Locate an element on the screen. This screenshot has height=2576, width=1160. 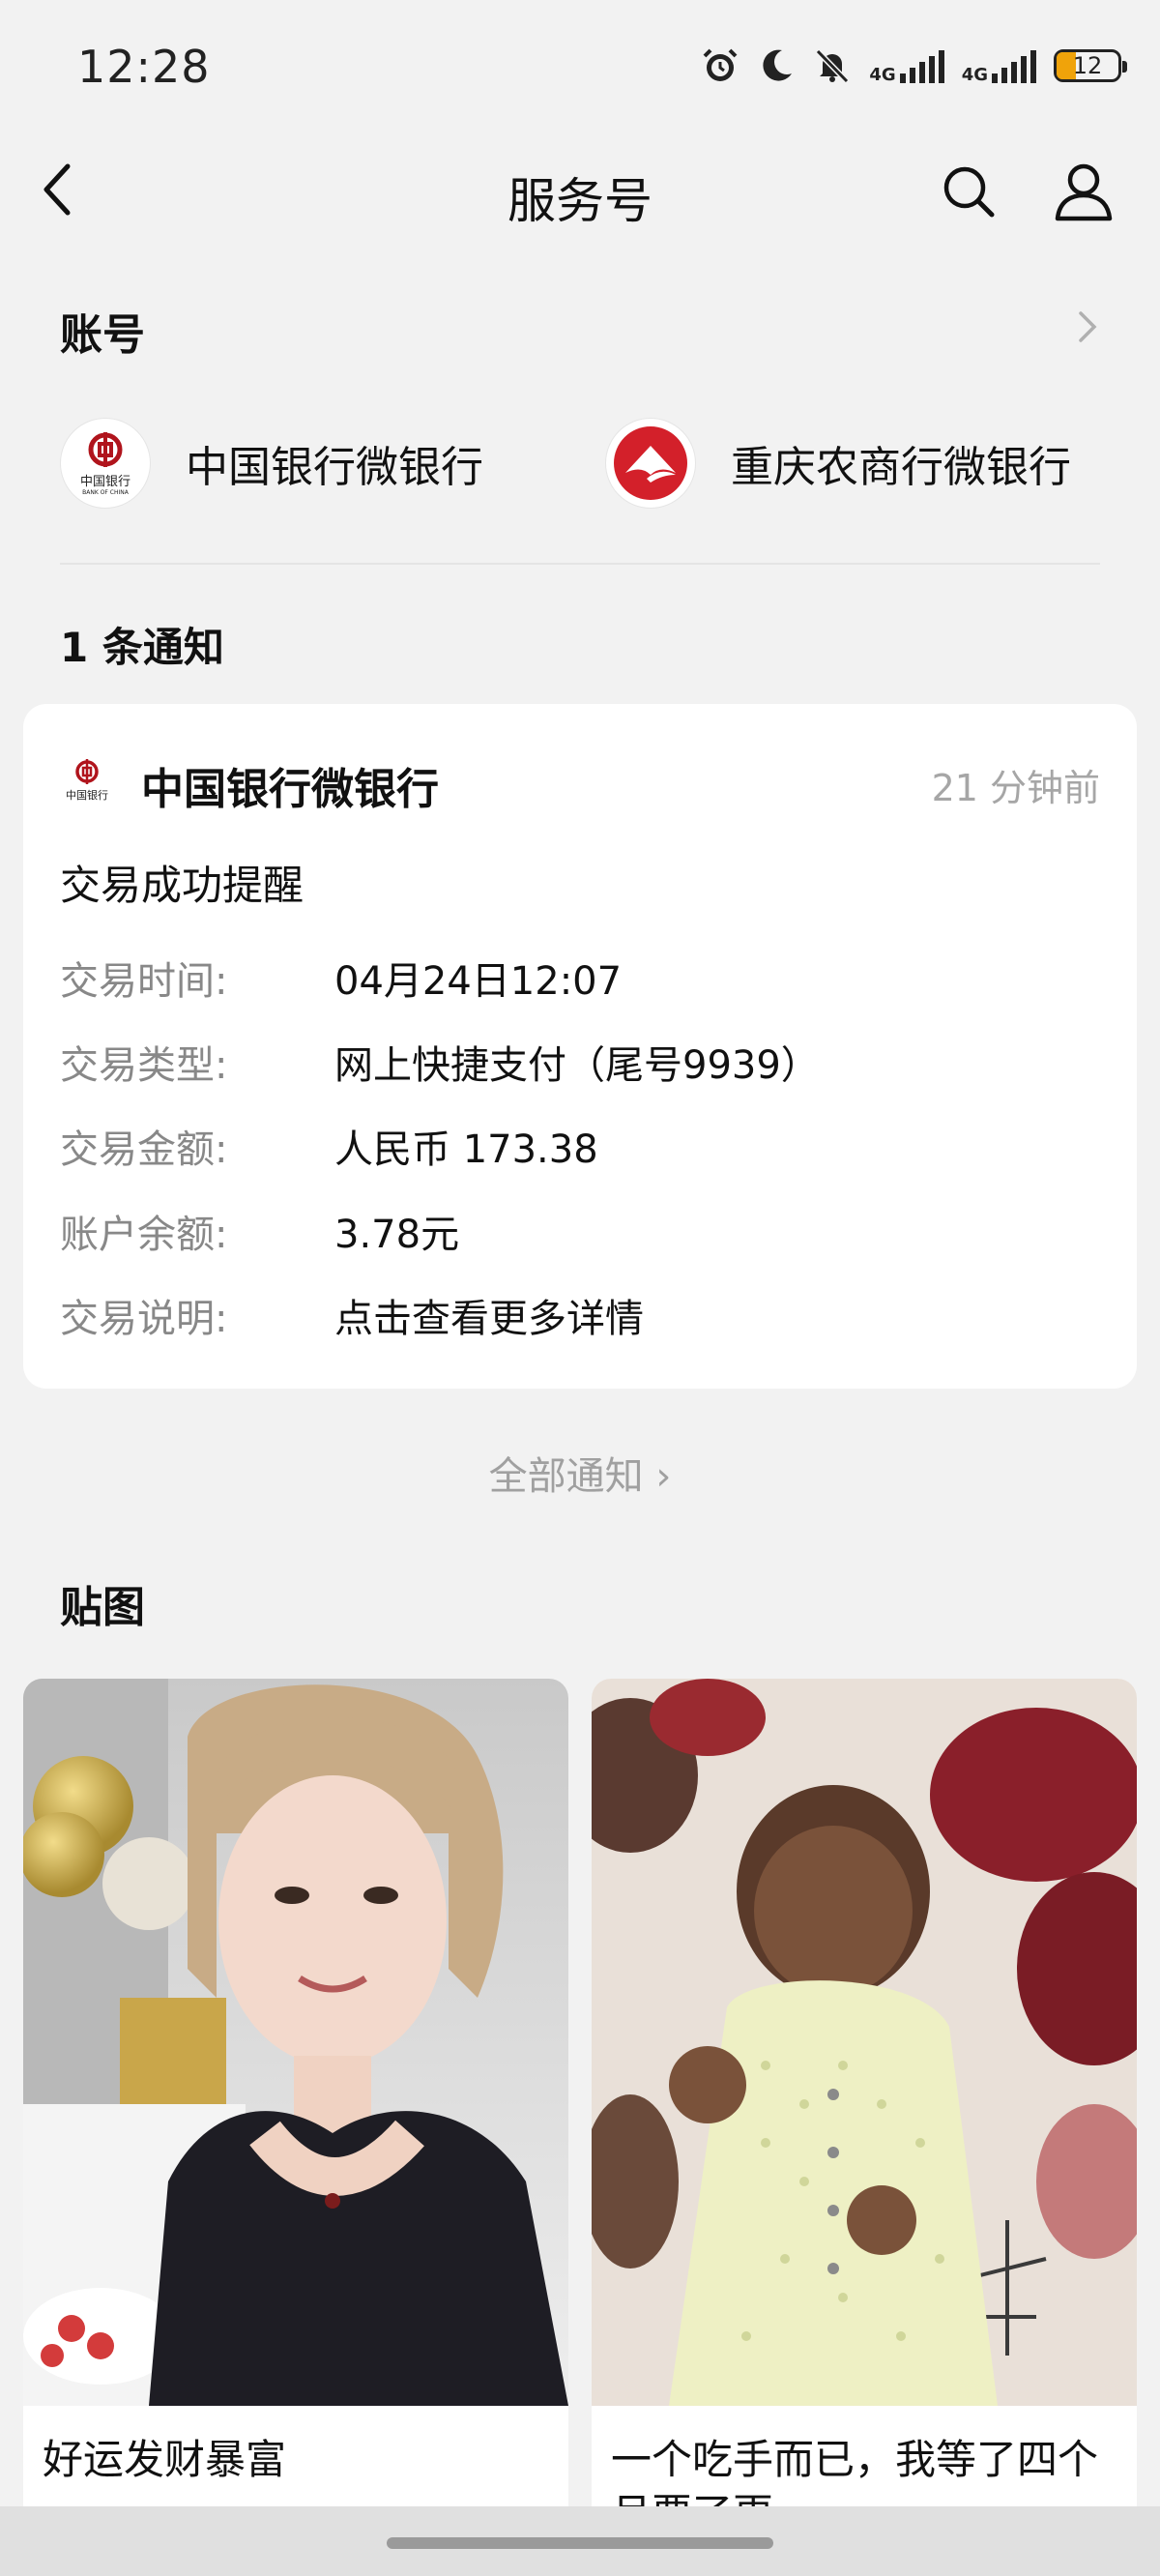
network-label-2: 4G is located at coordinates (974, 75).